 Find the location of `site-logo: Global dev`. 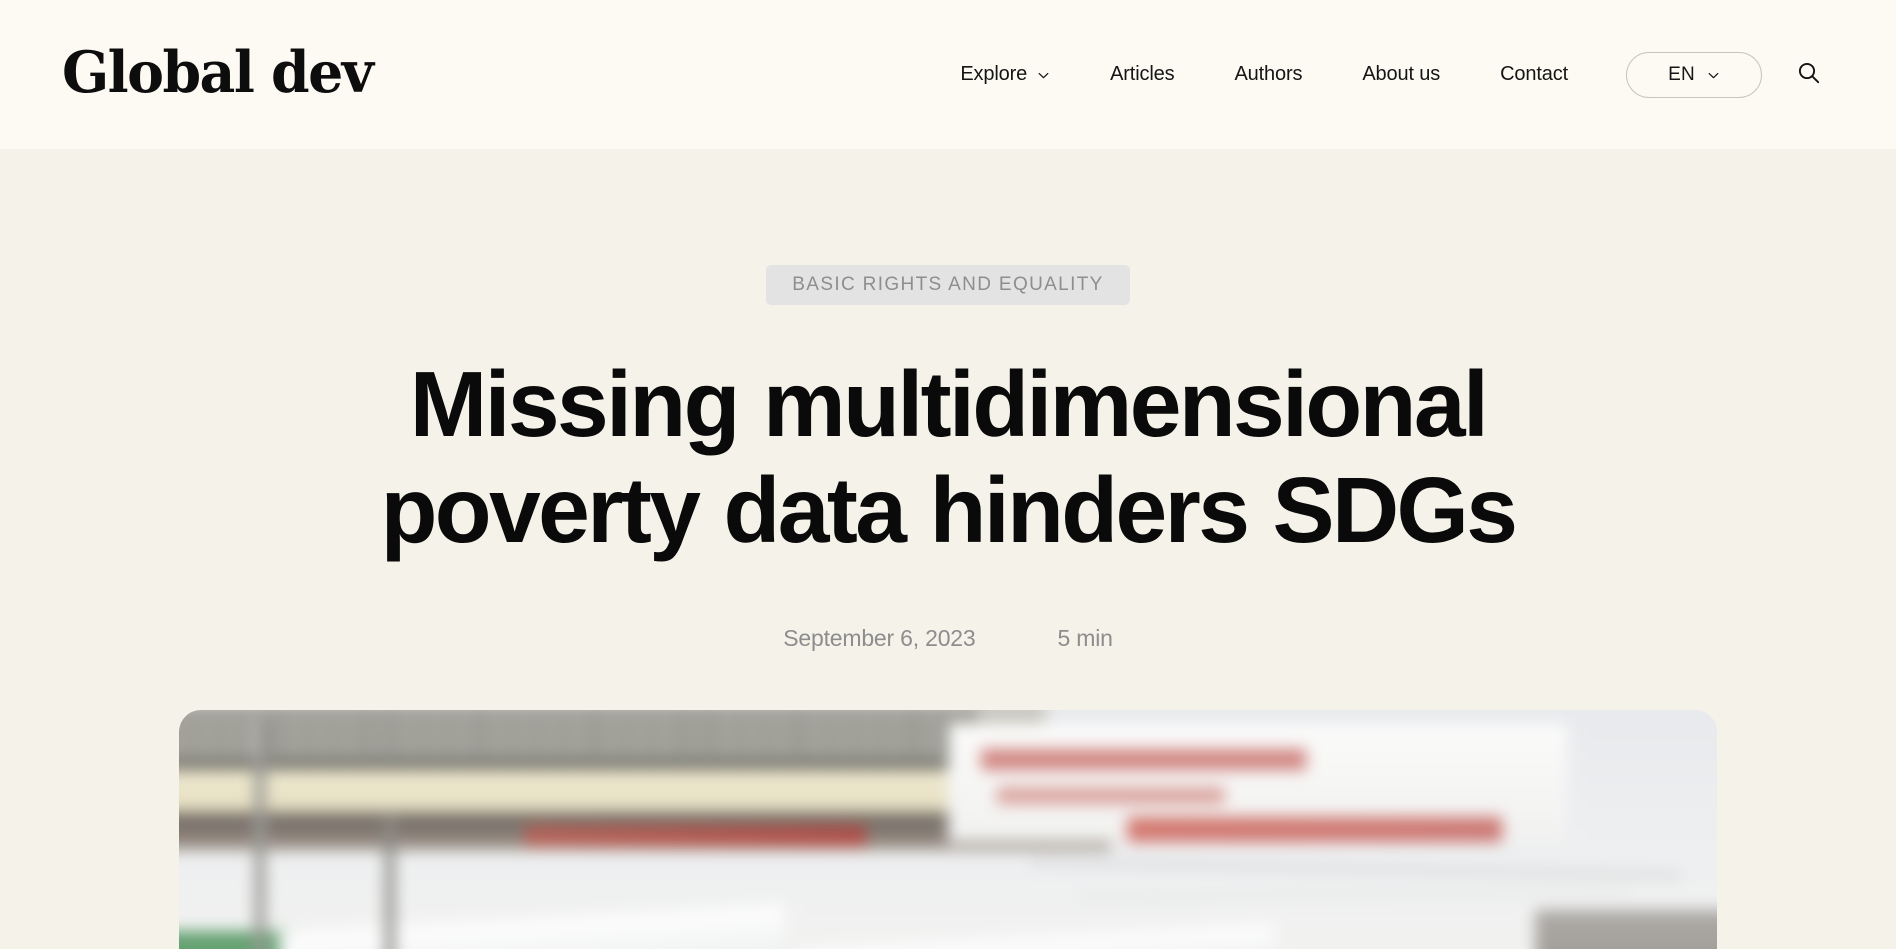

site-logo: Global dev is located at coordinates (218, 72).